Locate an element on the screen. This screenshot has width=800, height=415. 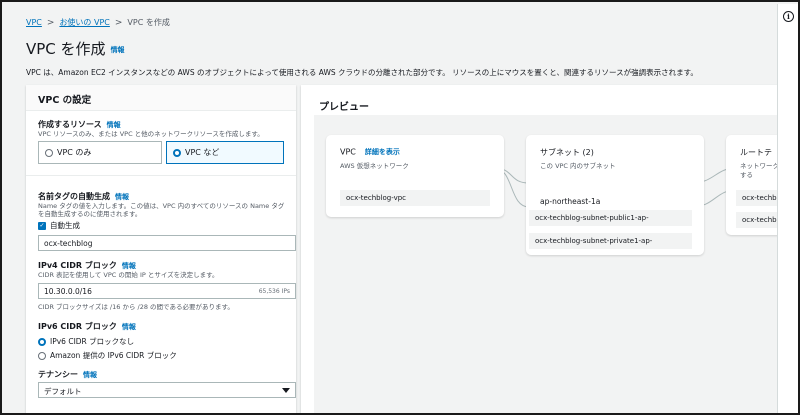
name-tag-input: ocx-techblog is located at coordinates (167, 243).